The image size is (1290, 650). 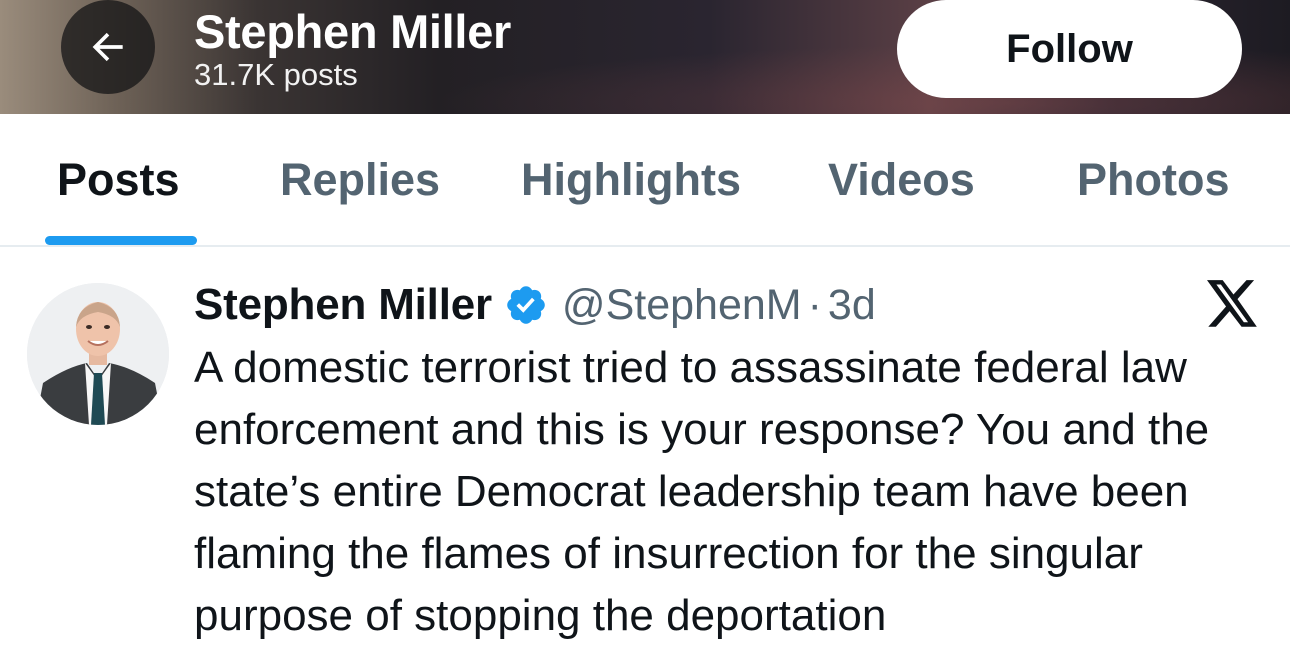 I want to click on author-name: Stephen Miller, so click(x=343, y=305).